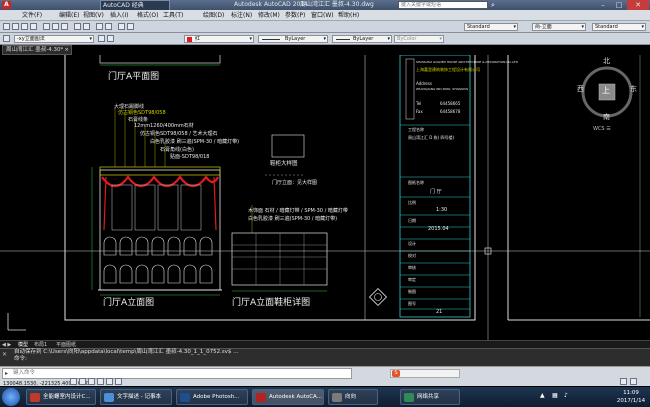 The height and width of the screenshot is (407, 650). What do you see at coordinates (619, 27) in the screenshot?
I see `table-style-combo: Standard ▾` at bounding box center [619, 27].